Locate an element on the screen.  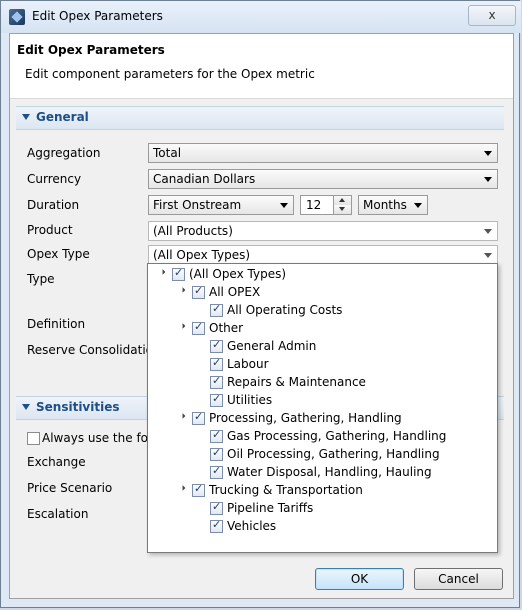
tree-item-label: All Operating Costs is located at coordinates (285, 310).